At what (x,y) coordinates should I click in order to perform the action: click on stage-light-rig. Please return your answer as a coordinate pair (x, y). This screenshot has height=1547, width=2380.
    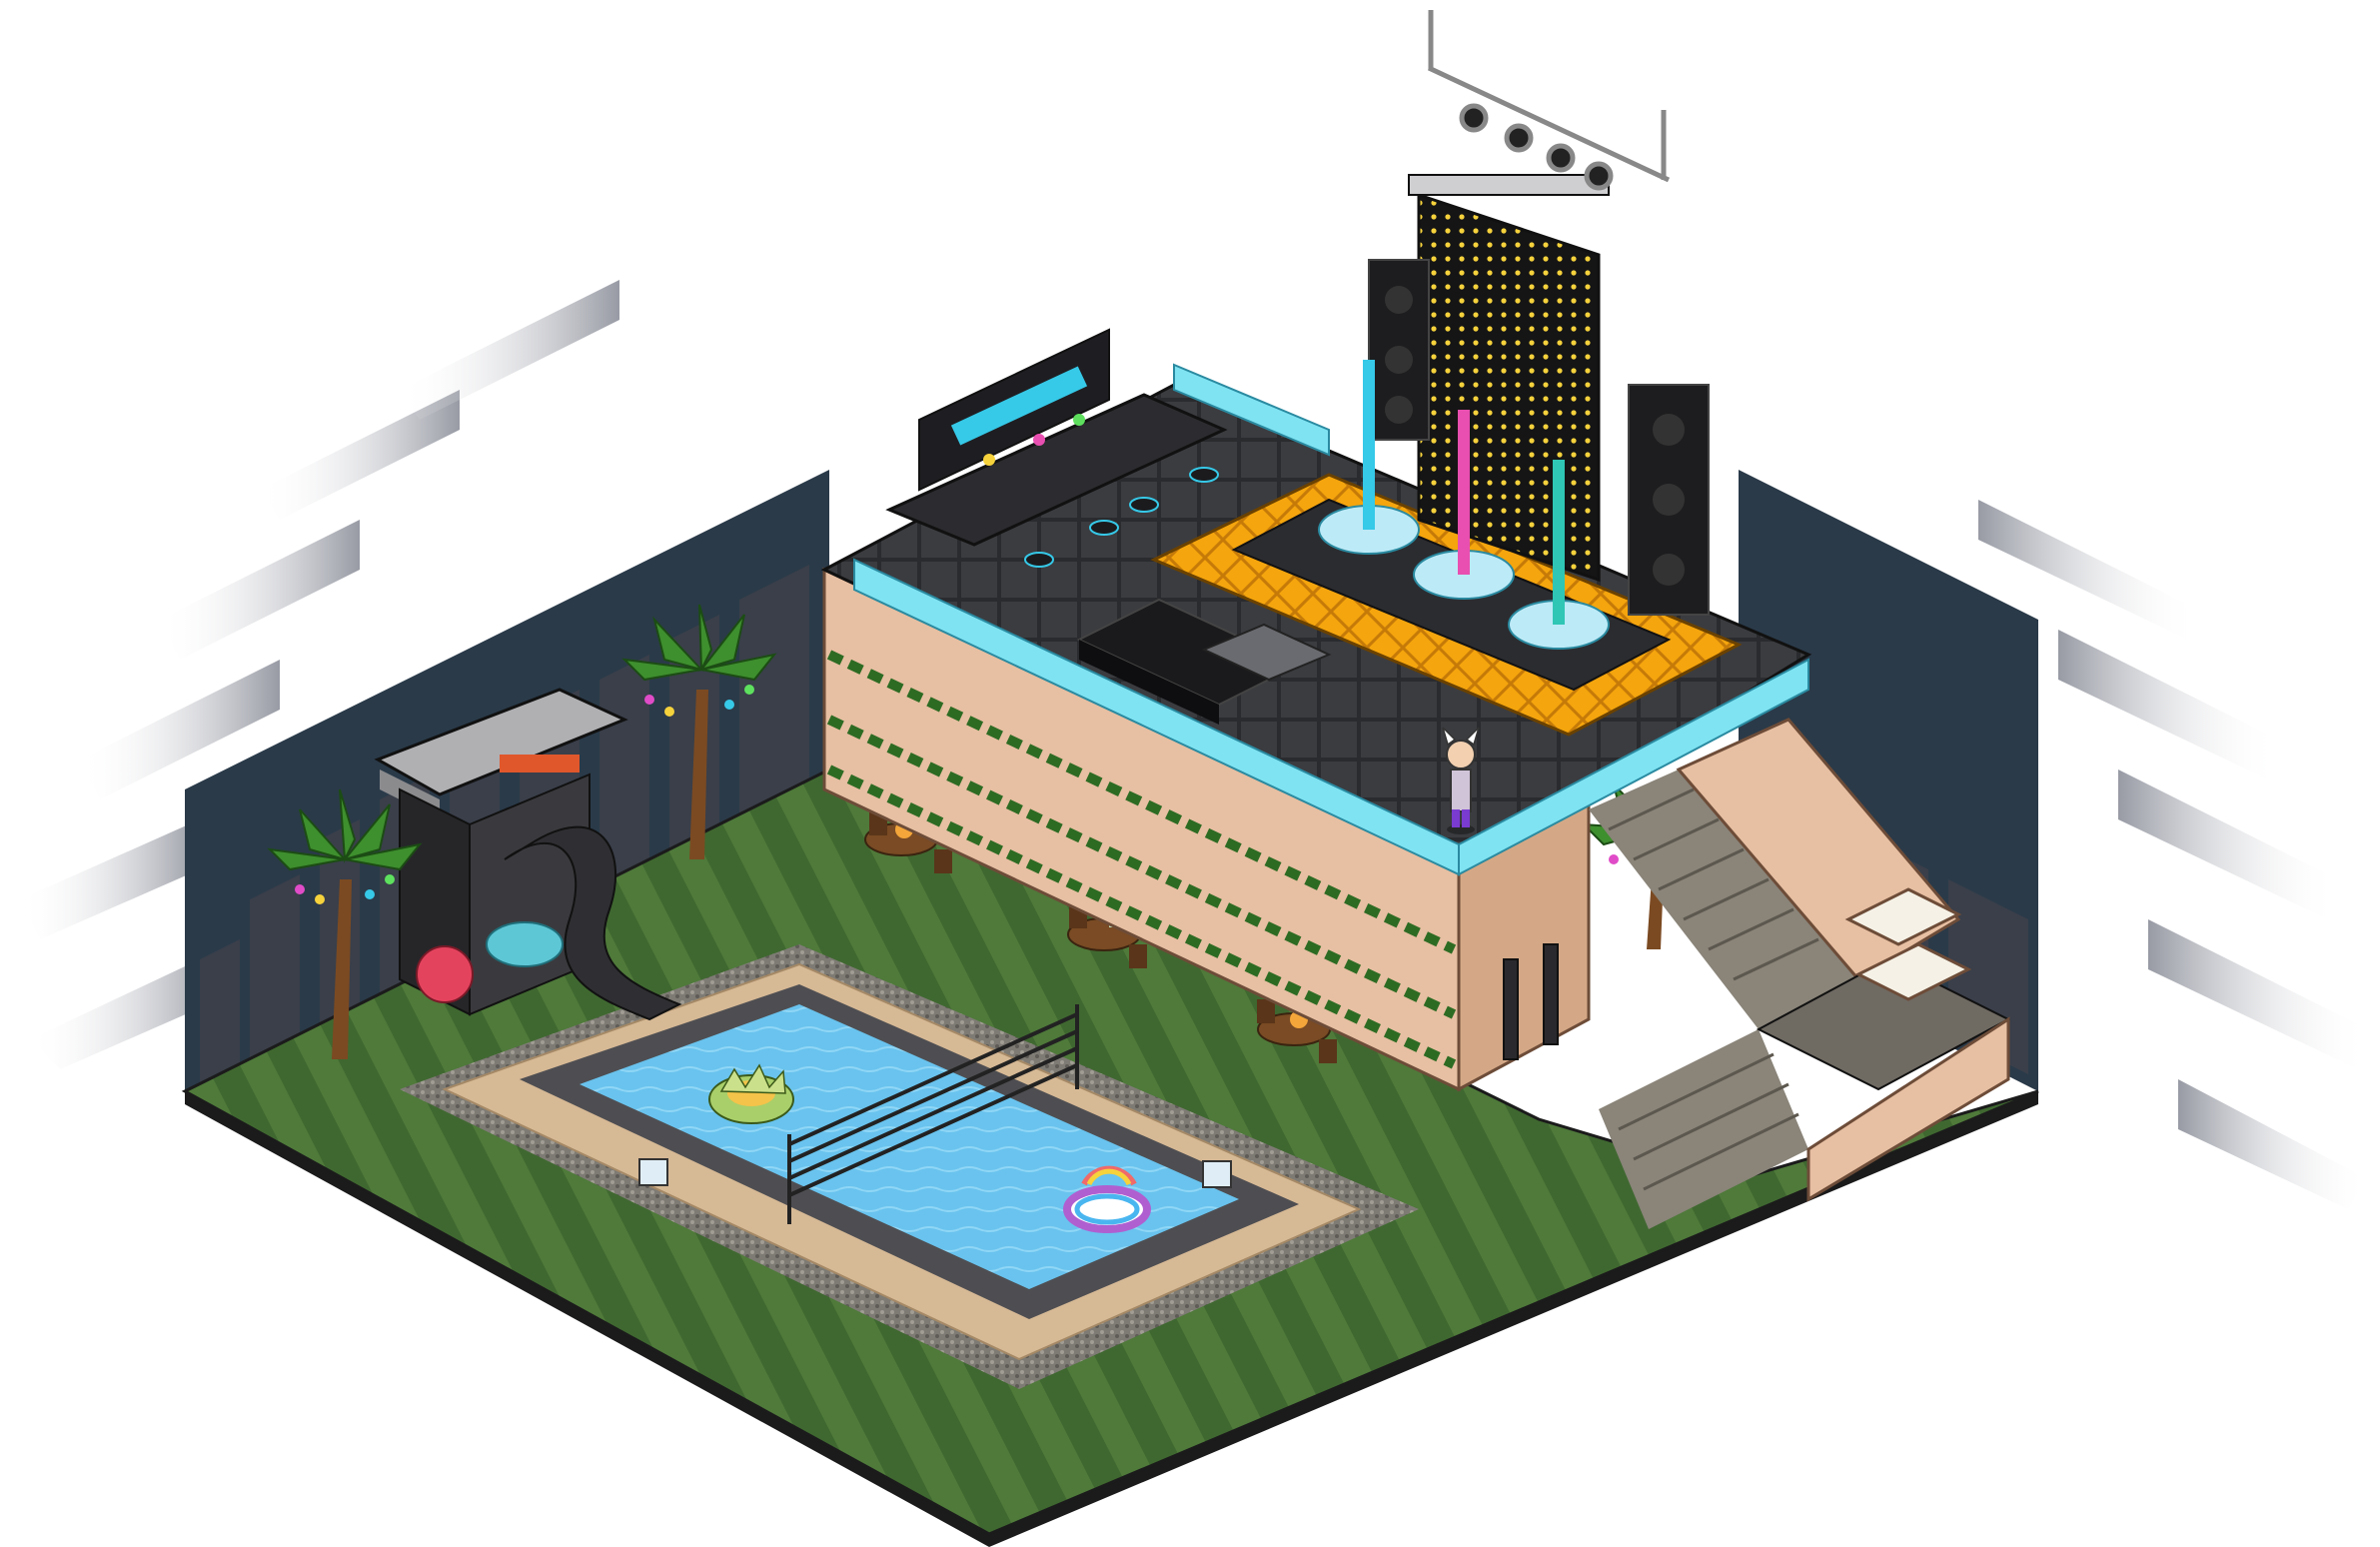
    Looking at the image, I should click on (1549, 101).